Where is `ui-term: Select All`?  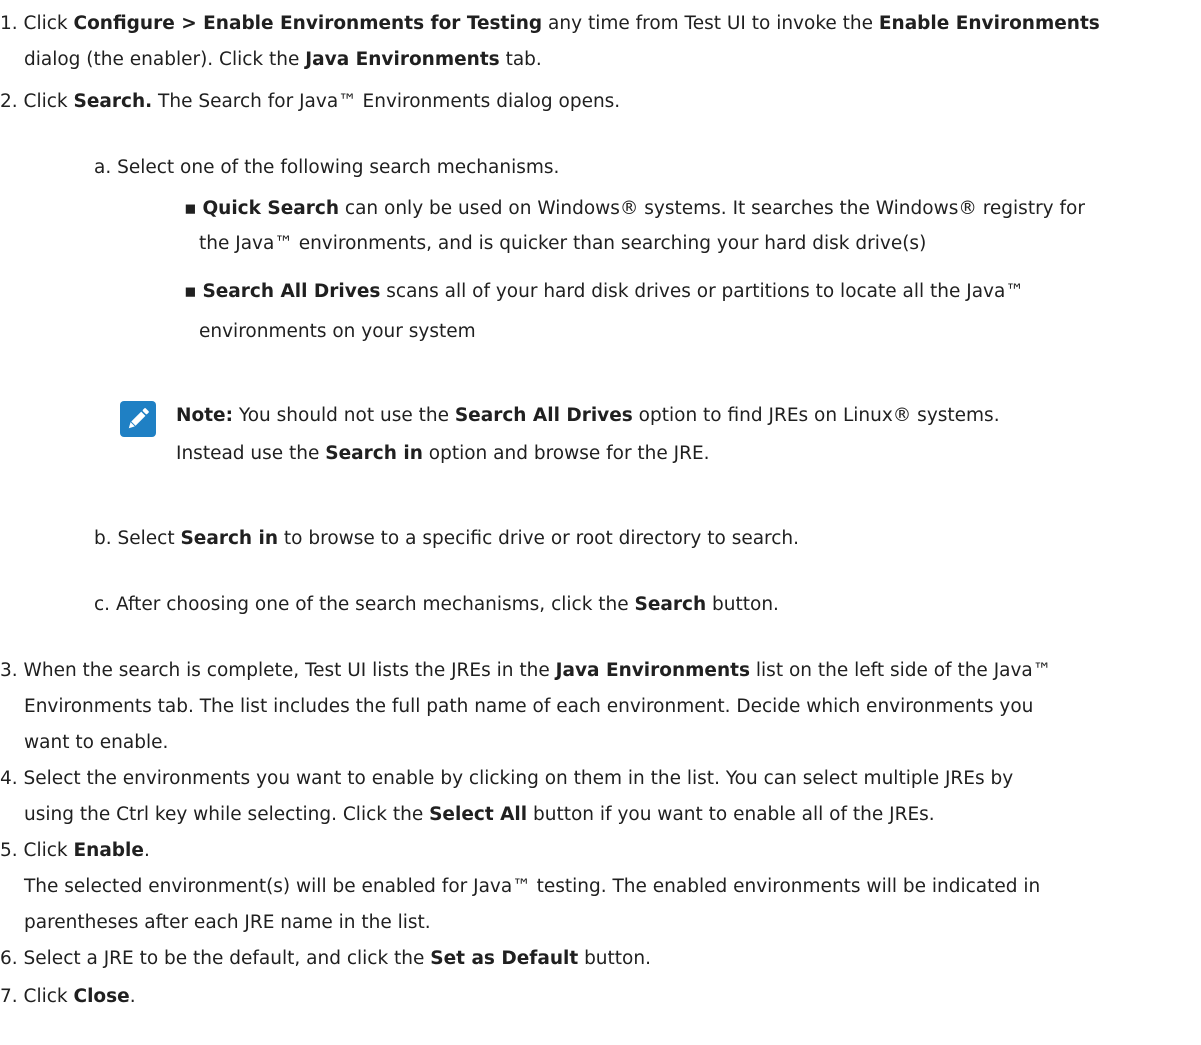
ui-term: Select All is located at coordinates (478, 814).